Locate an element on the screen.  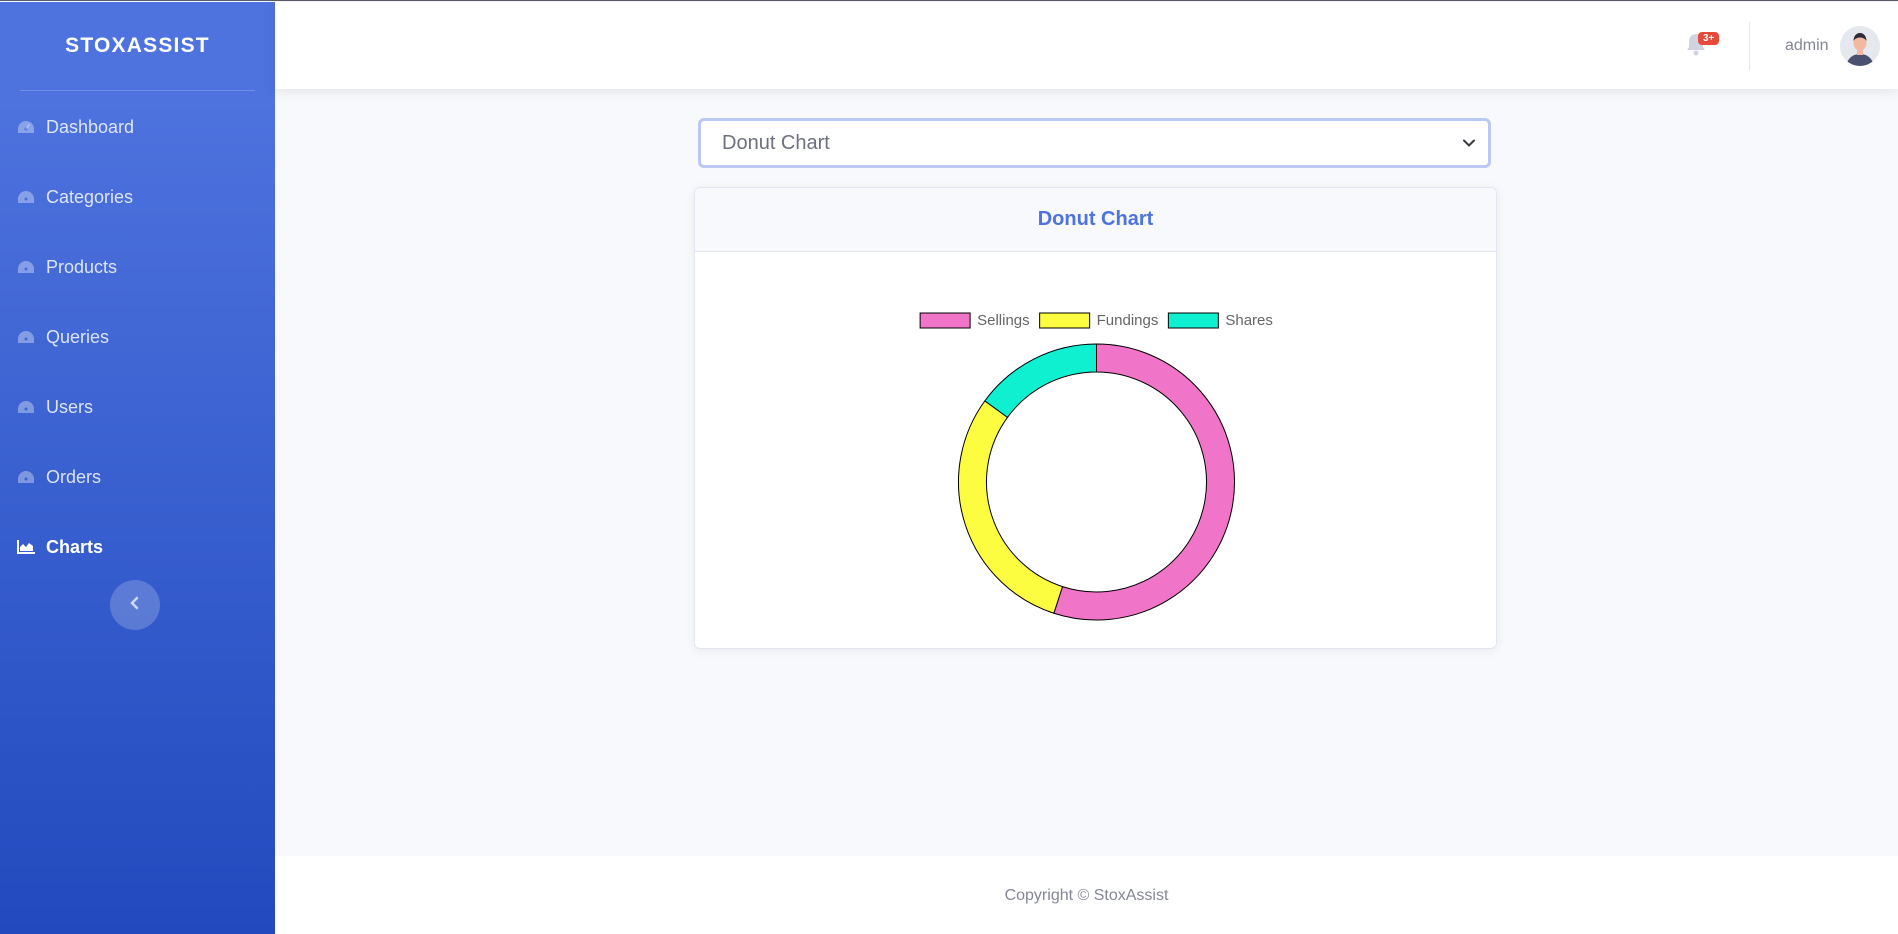
brand-logo: STOXASSIST is located at coordinates (137, 46).